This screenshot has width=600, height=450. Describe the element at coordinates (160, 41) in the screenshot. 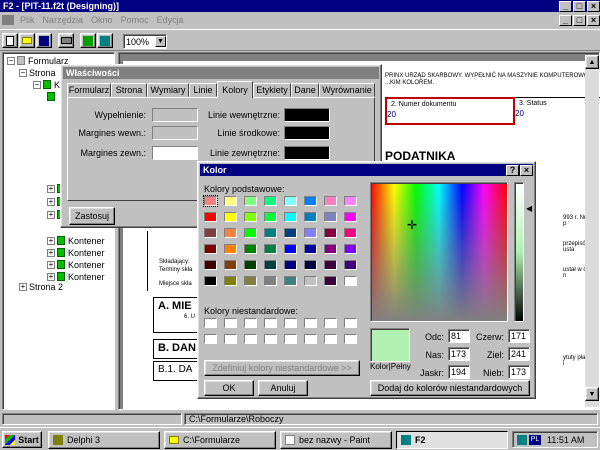

I see `chevron-down-icon: ▼` at that location.